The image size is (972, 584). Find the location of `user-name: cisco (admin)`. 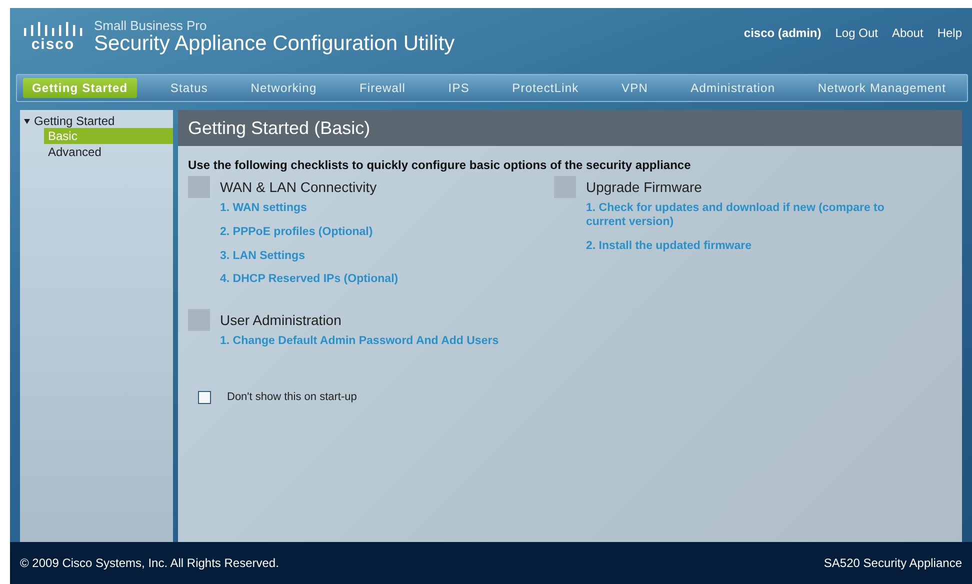

user-name: cisco (admin) is located at coordinates (783, 33).